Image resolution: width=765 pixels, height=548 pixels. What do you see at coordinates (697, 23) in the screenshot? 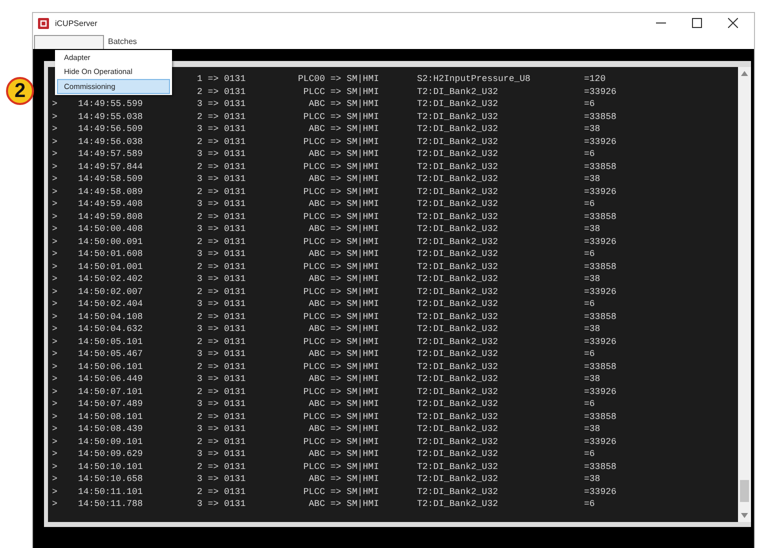
I see `maximize-icon` at bounding box center [697, 23].